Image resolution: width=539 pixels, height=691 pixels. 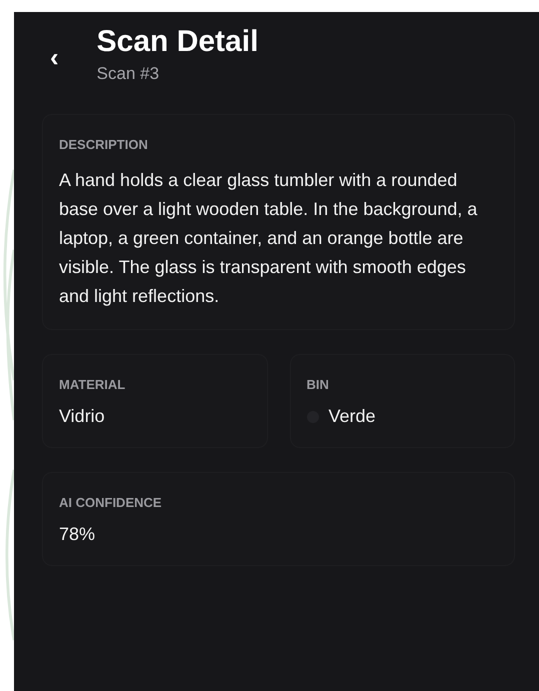 What do you see at coordinates (104, 144) in the screenshot?
I see `card-label: DESCRIPTION` at bounding box center [104, 144].